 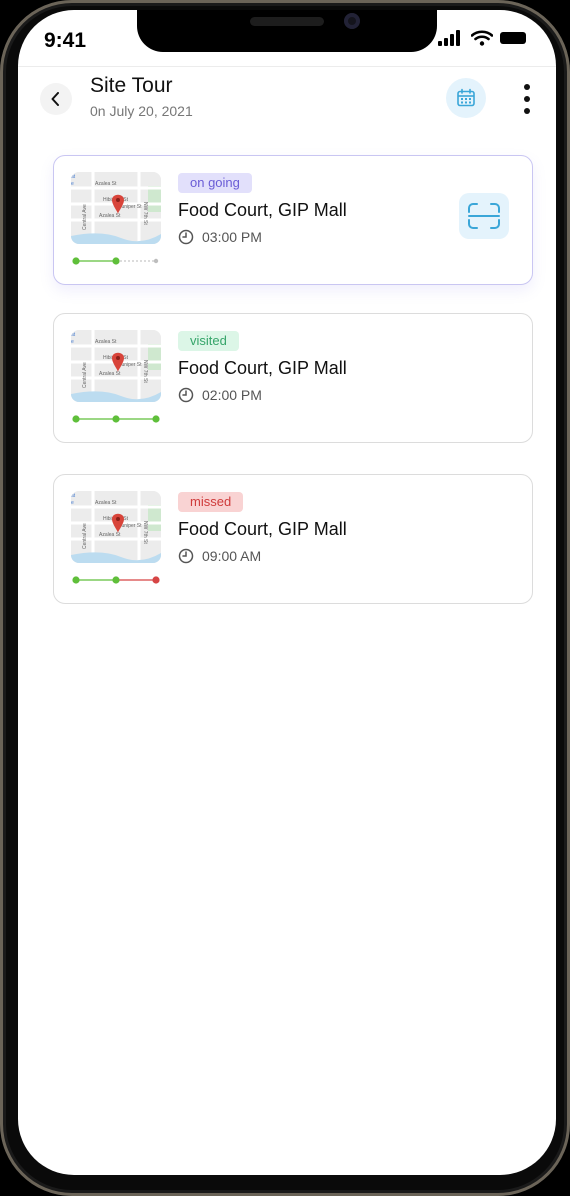 I want to click on visit-time: 09:00 AM, so click(x=232, y=556).